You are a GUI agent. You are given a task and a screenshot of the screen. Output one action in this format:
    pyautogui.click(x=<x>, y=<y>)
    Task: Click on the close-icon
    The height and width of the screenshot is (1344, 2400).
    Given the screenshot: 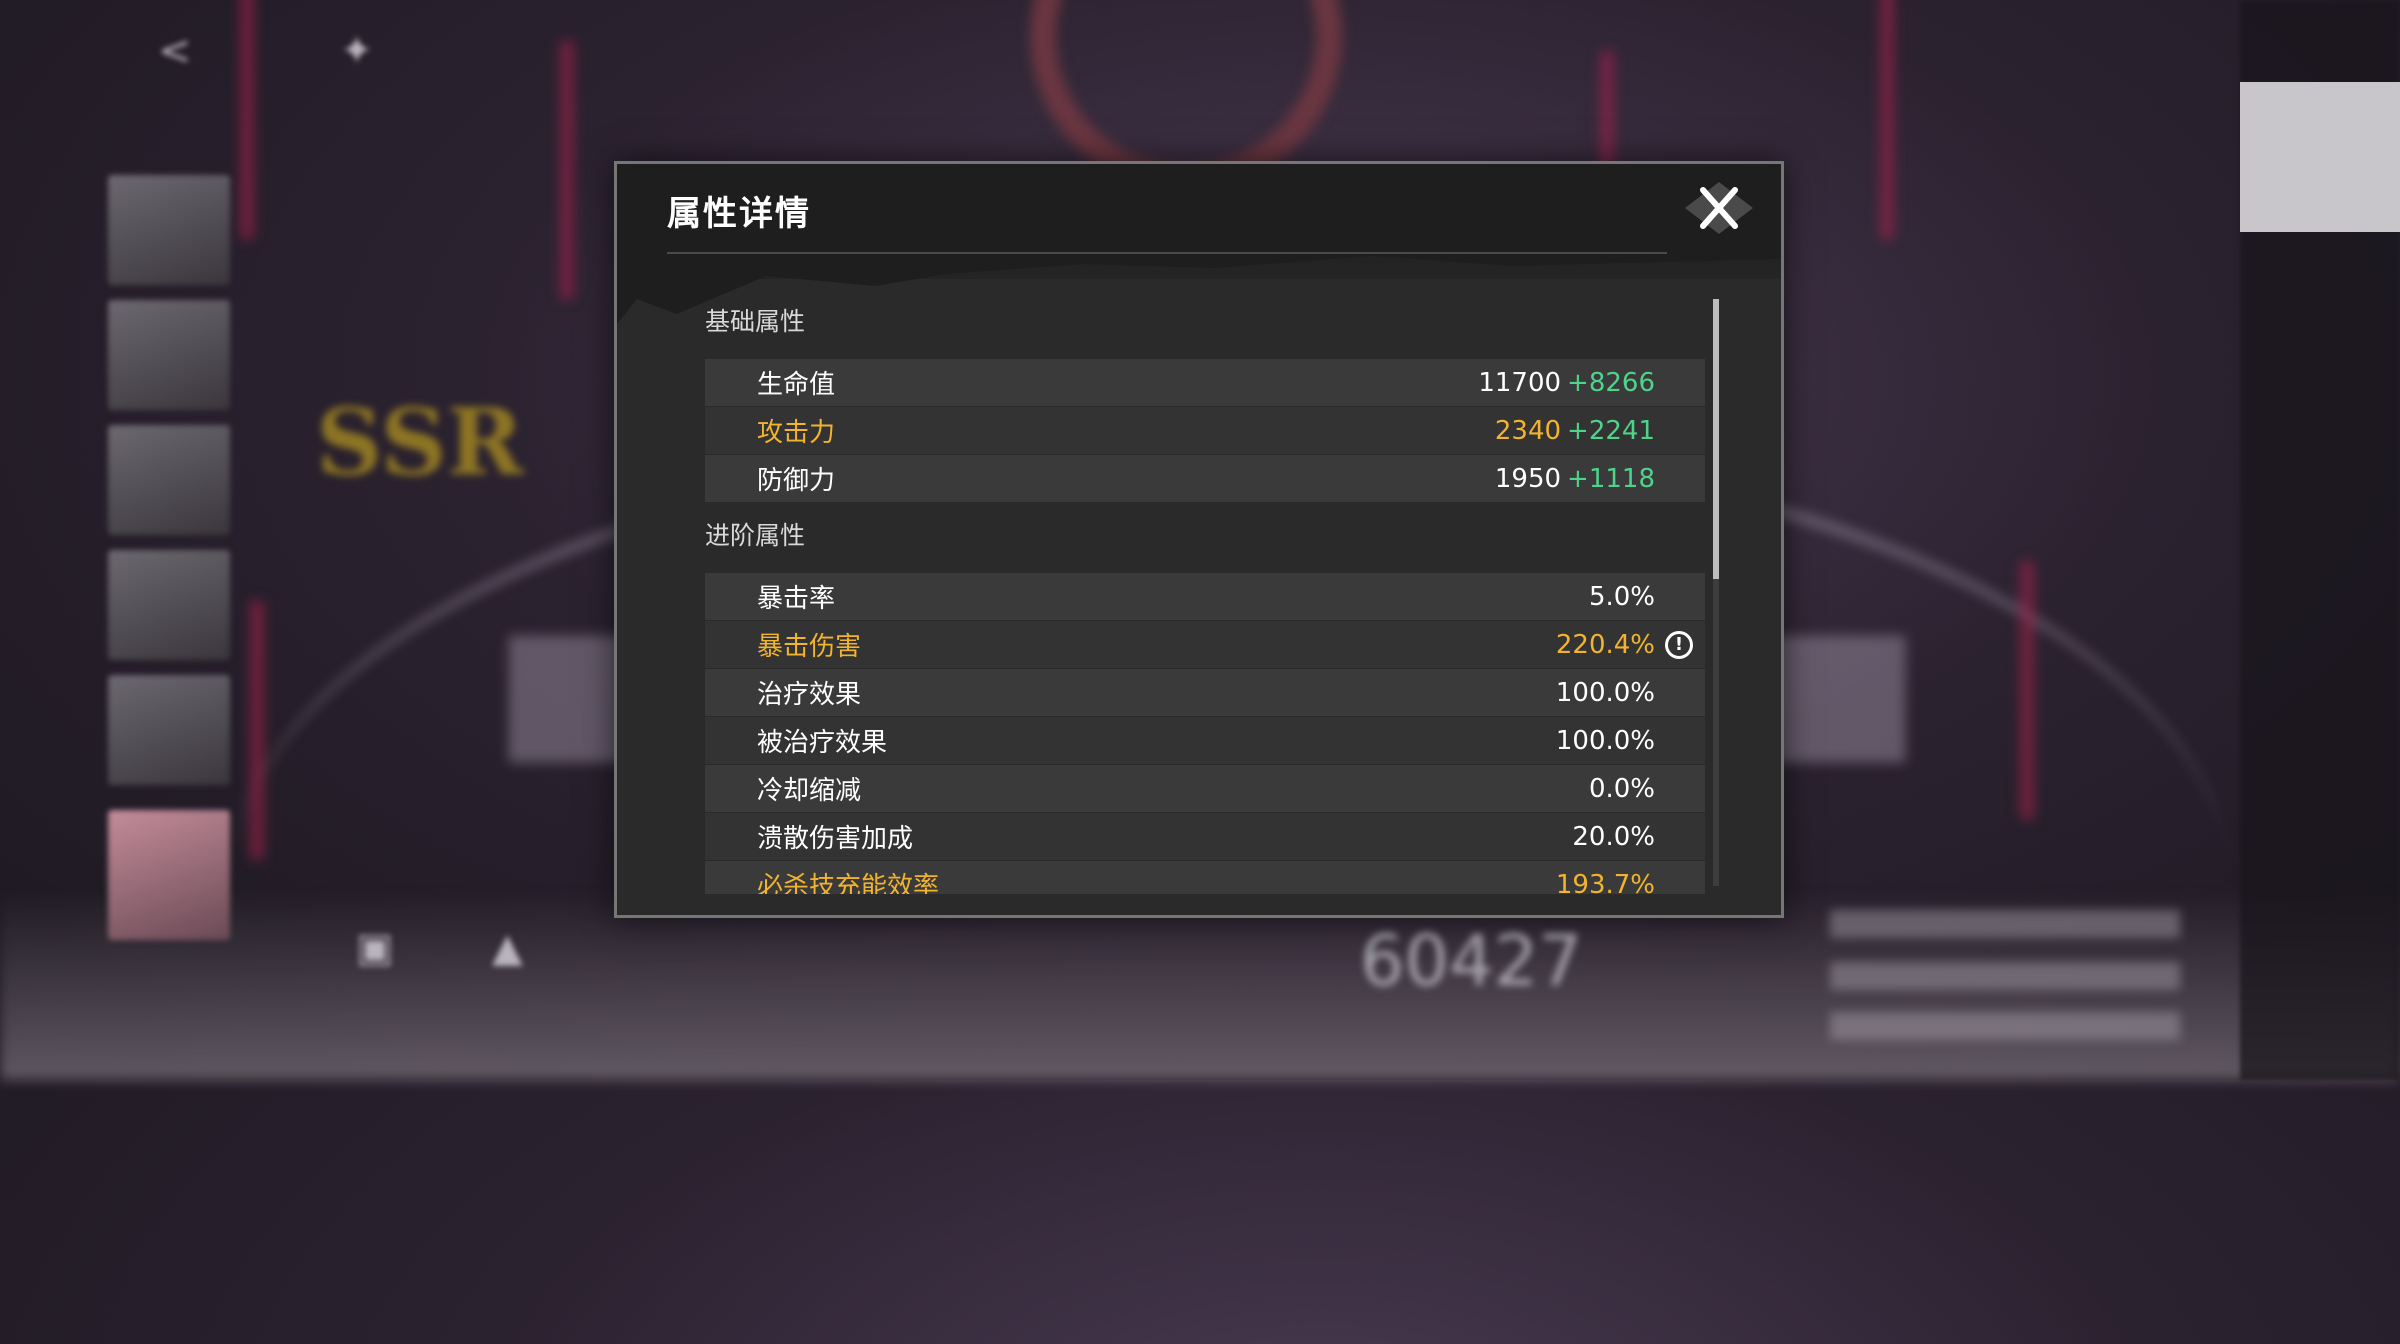 What is the action you would take?
    pyautogui.click(x=1719, y=208)
    